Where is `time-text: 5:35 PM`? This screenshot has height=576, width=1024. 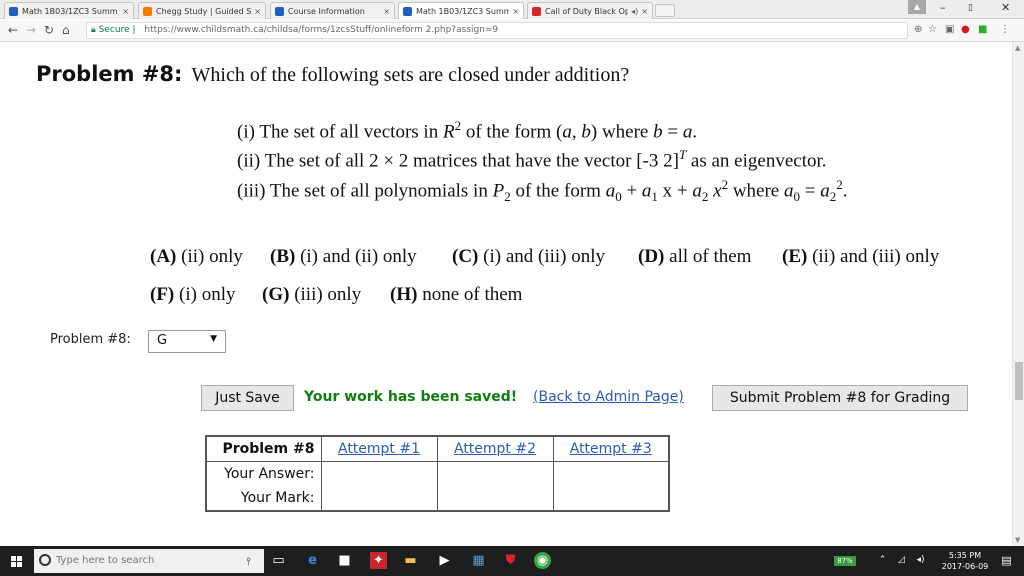 time-text: 5:35 PM is located at coordinates (965, 555).